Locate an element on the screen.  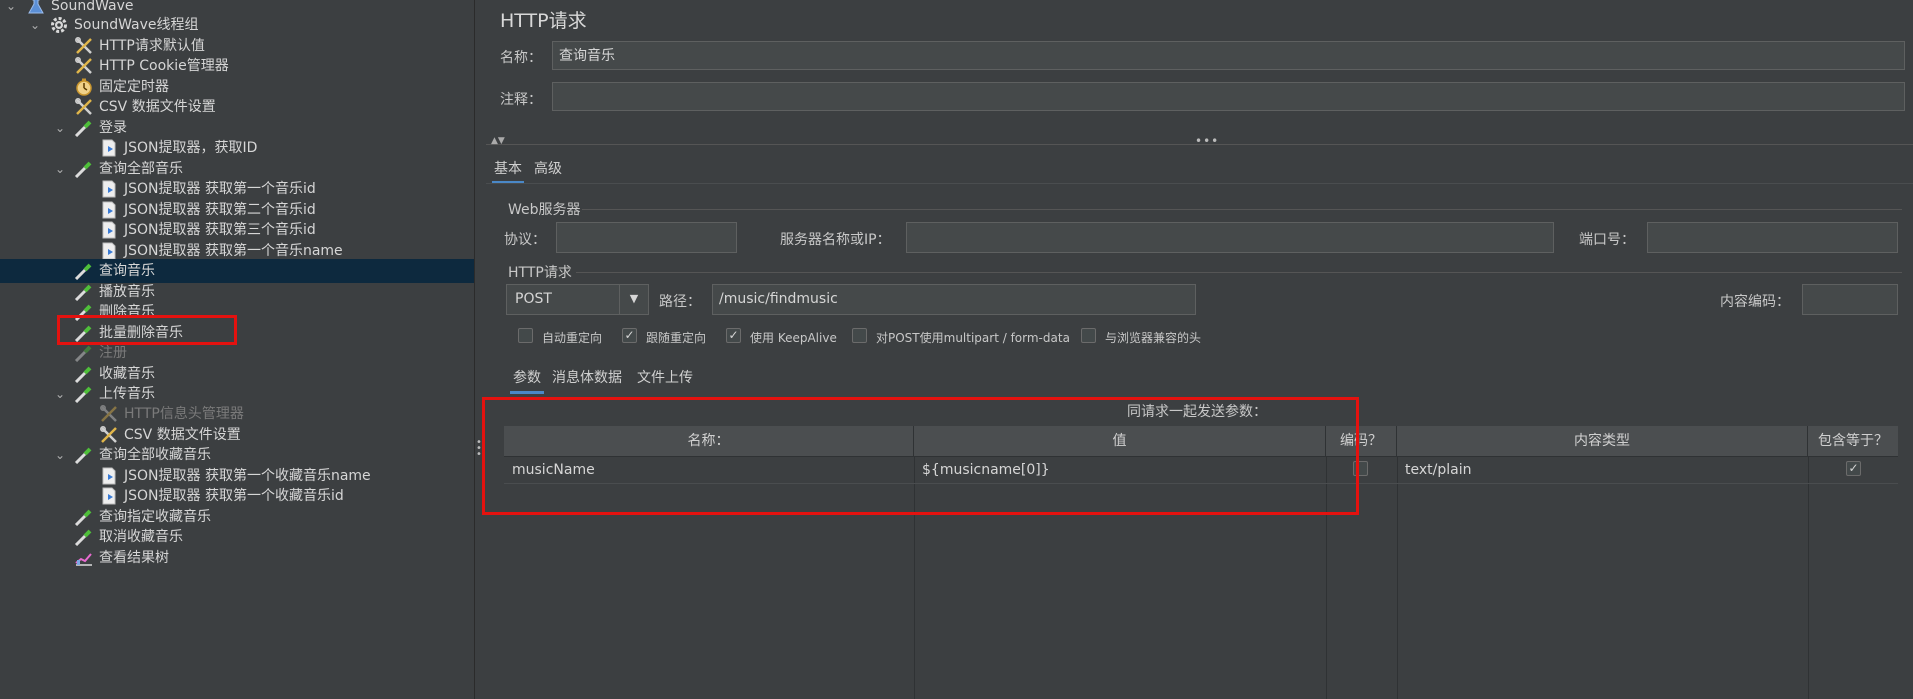
option-label: 自动重定向 is located at coordinates (572, 338).